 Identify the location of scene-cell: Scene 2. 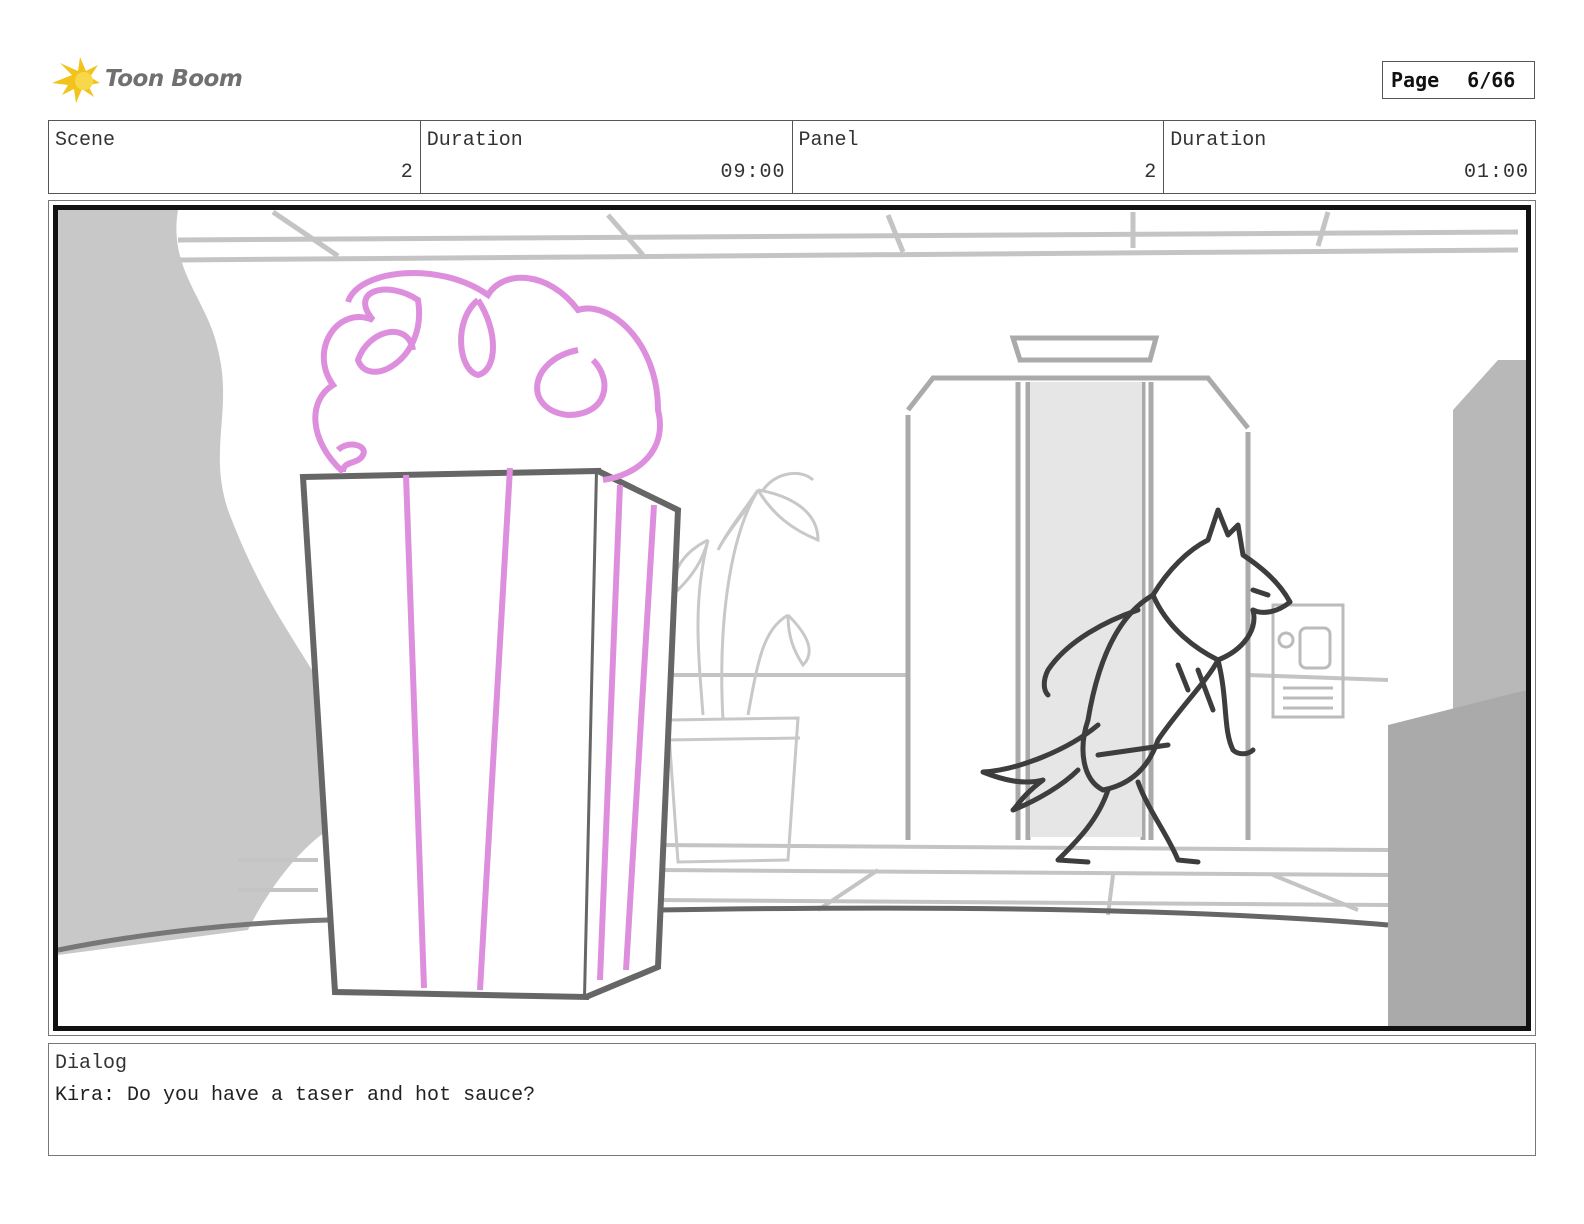
(235, 157).